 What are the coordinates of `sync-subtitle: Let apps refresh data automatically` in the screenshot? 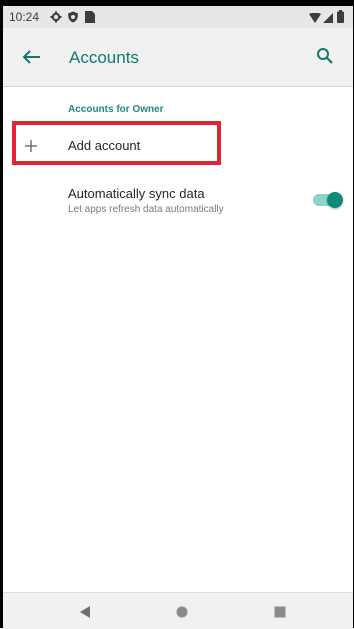 It's located at (146, 209).